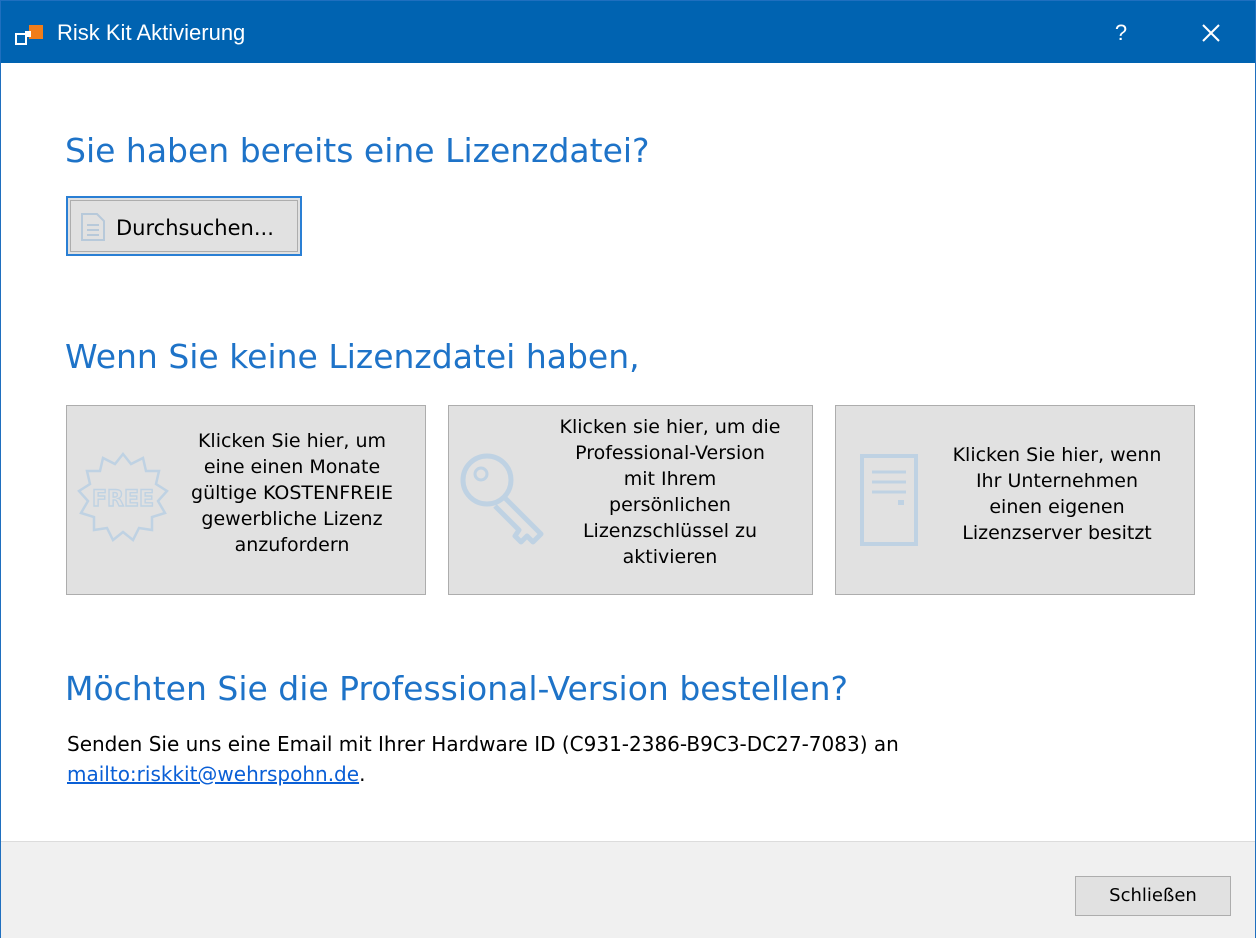 The image size is (1256, 938). I want to click on email-link: mailto:riskkit@wehrspohn.de, so click(213, 774).